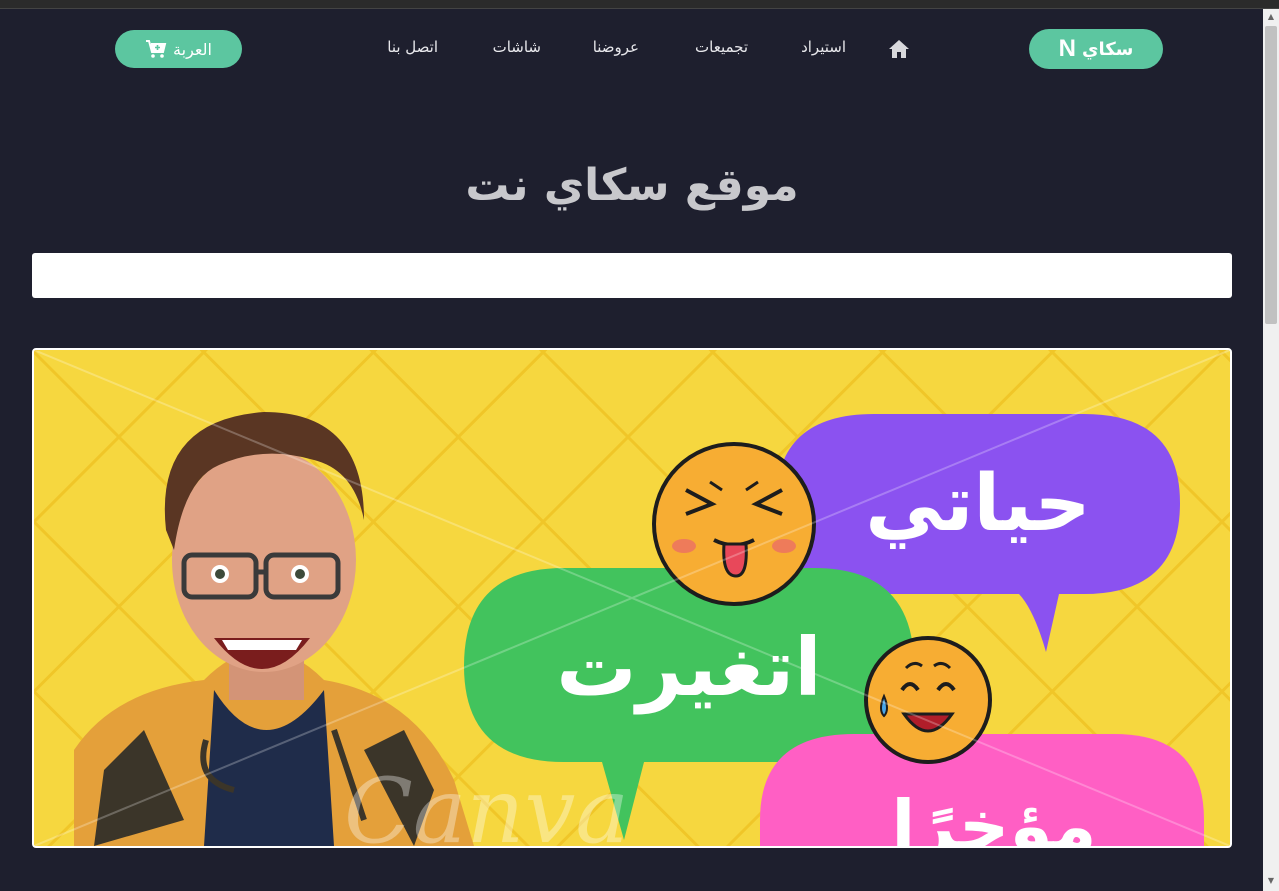 This screenshot has height=891, width=1279. Describe the element at coordinates (1271, 17) in the screenshot. I see `scroll-up-arrow-icon: ▲` at that location.